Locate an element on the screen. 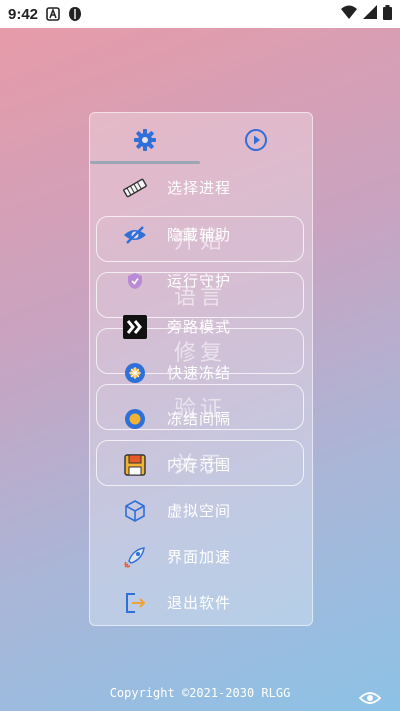 The height and width of the screenshot is (711, 400). tab-settings is located at coordinates (145, 140).